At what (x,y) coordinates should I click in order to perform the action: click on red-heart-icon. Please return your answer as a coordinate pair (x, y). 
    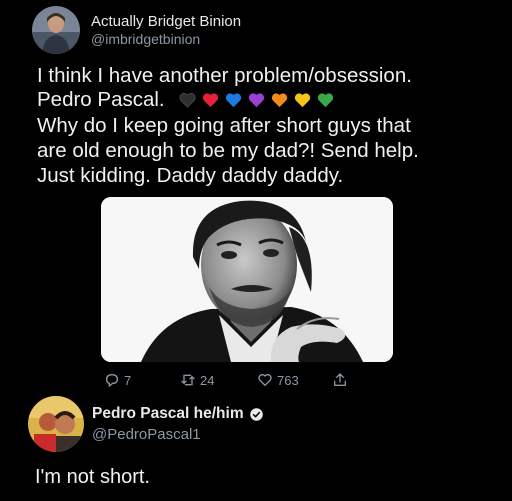
    Looking at the image, I should click on (210, 100).